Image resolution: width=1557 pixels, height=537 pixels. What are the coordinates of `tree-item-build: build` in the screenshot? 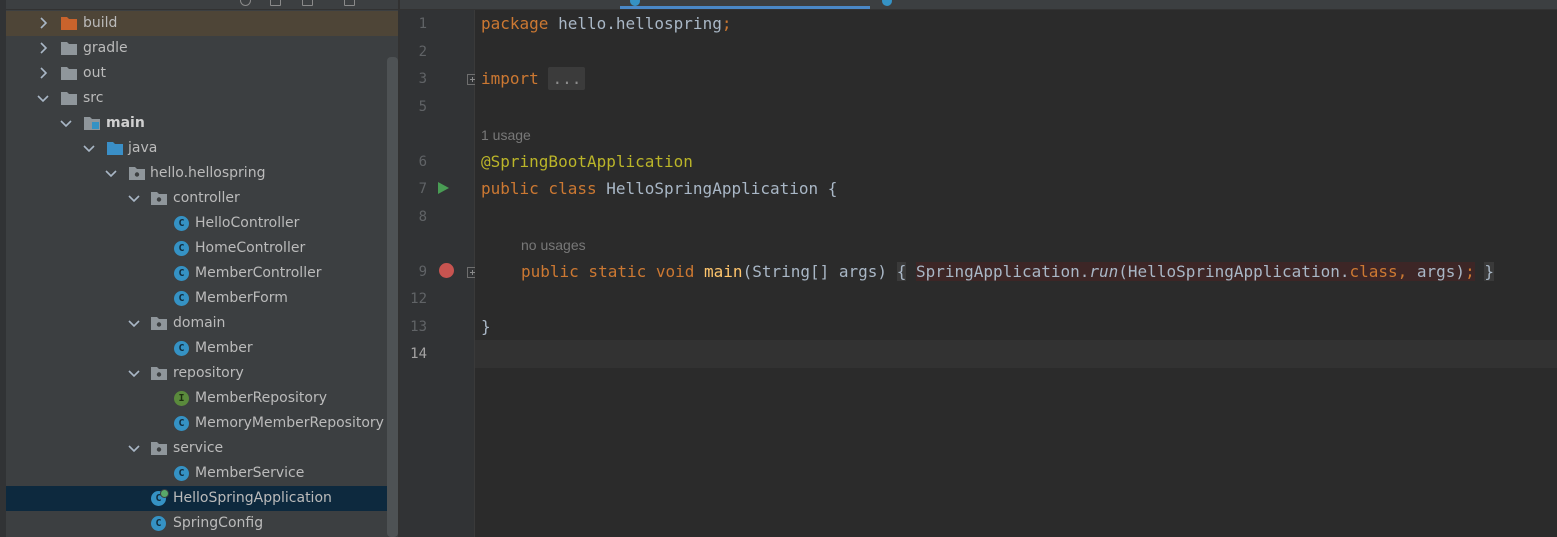 It's located at (202, 23).